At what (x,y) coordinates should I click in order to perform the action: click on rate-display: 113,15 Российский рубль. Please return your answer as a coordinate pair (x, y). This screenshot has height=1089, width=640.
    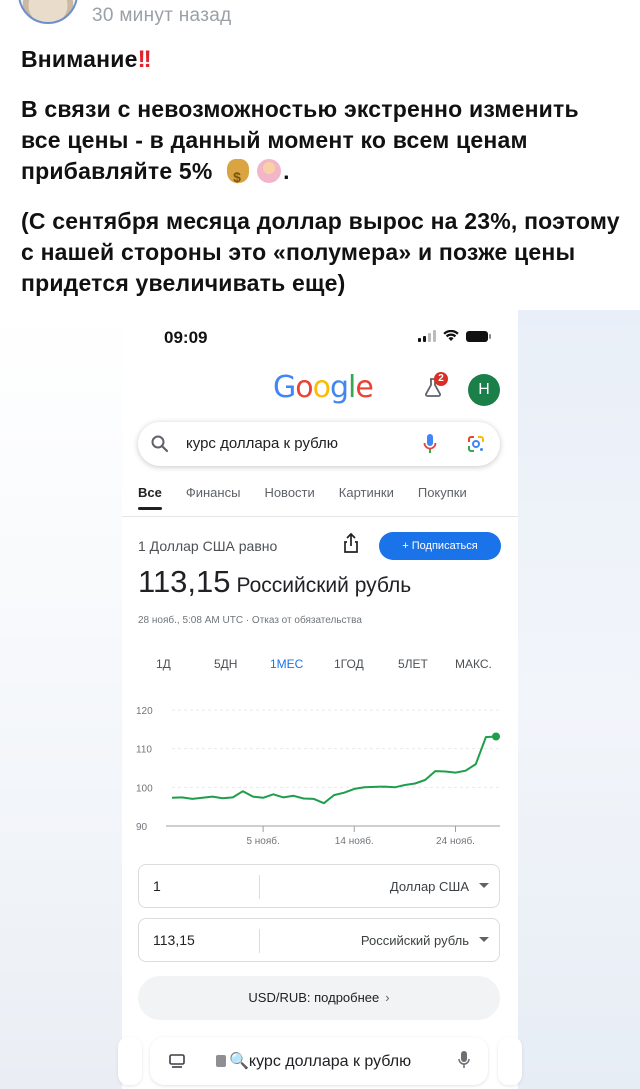
    Looking at the image, I should click on (274, 582).